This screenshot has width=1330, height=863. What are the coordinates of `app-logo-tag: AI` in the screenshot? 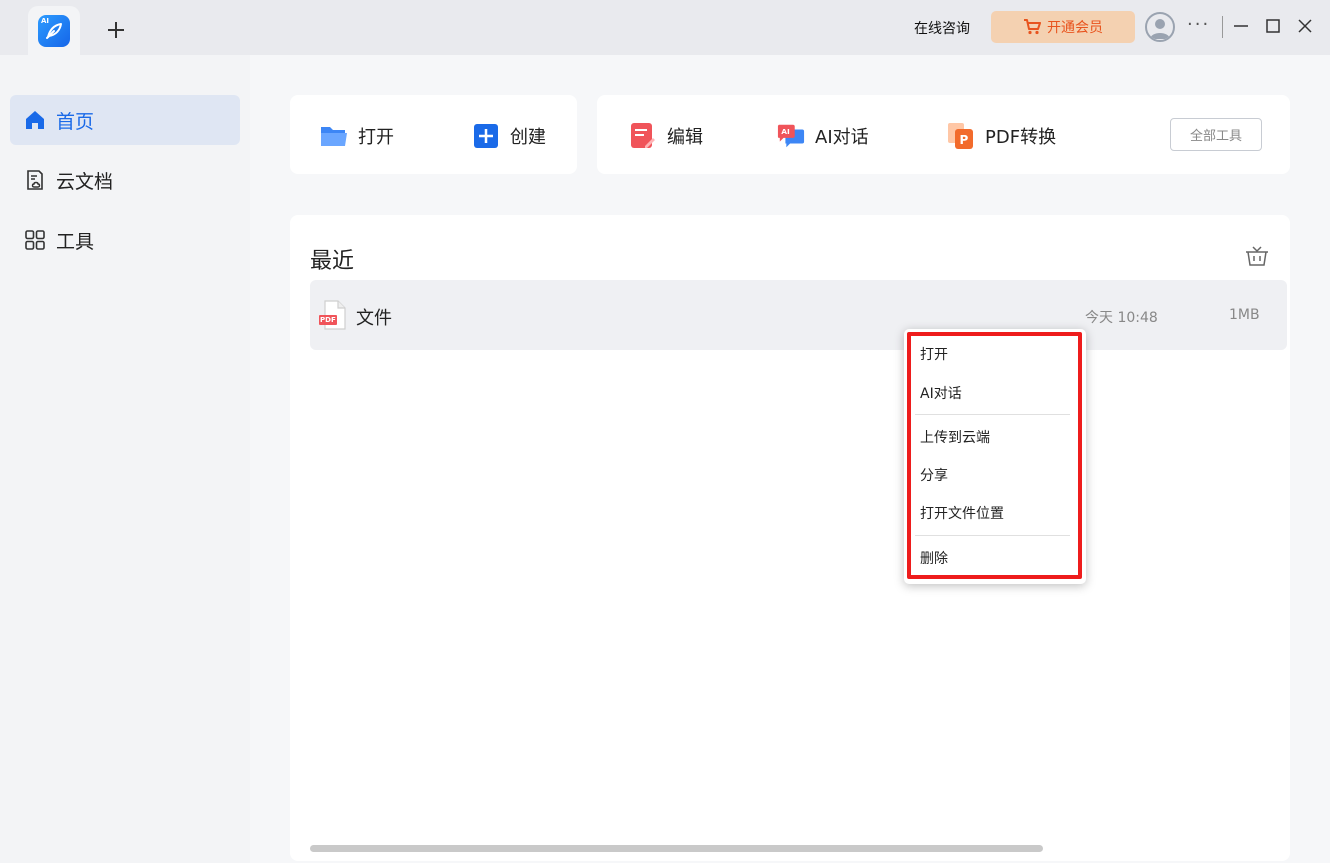 It's located at (45, 20).